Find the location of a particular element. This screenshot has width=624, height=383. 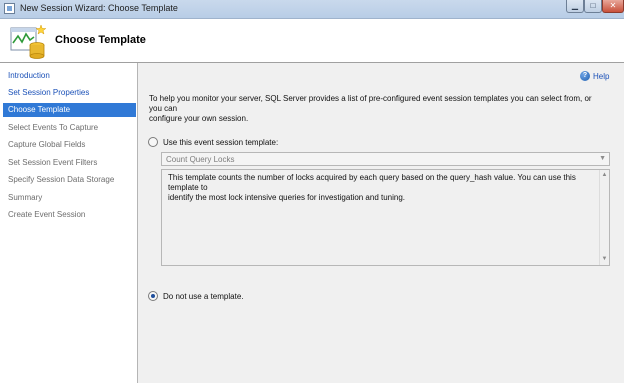

close-button: ✕ is located at coordinates (613, 6).